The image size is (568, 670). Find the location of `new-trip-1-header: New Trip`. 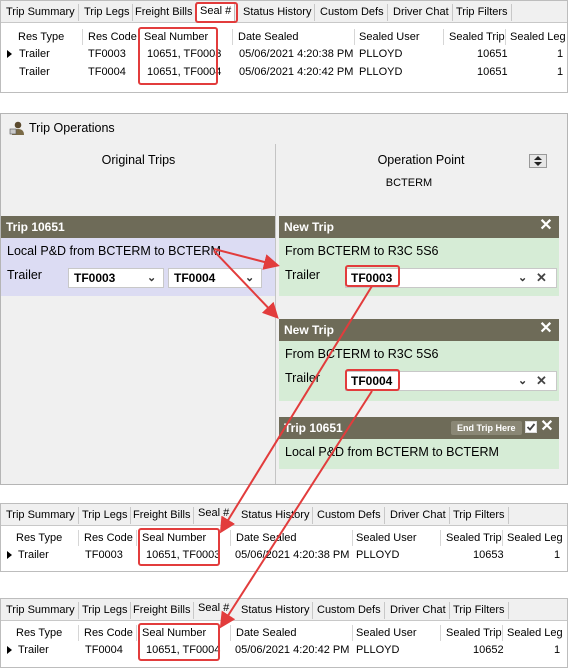

new-trip-1-header: New Trip is located at coordinates (419, 227).